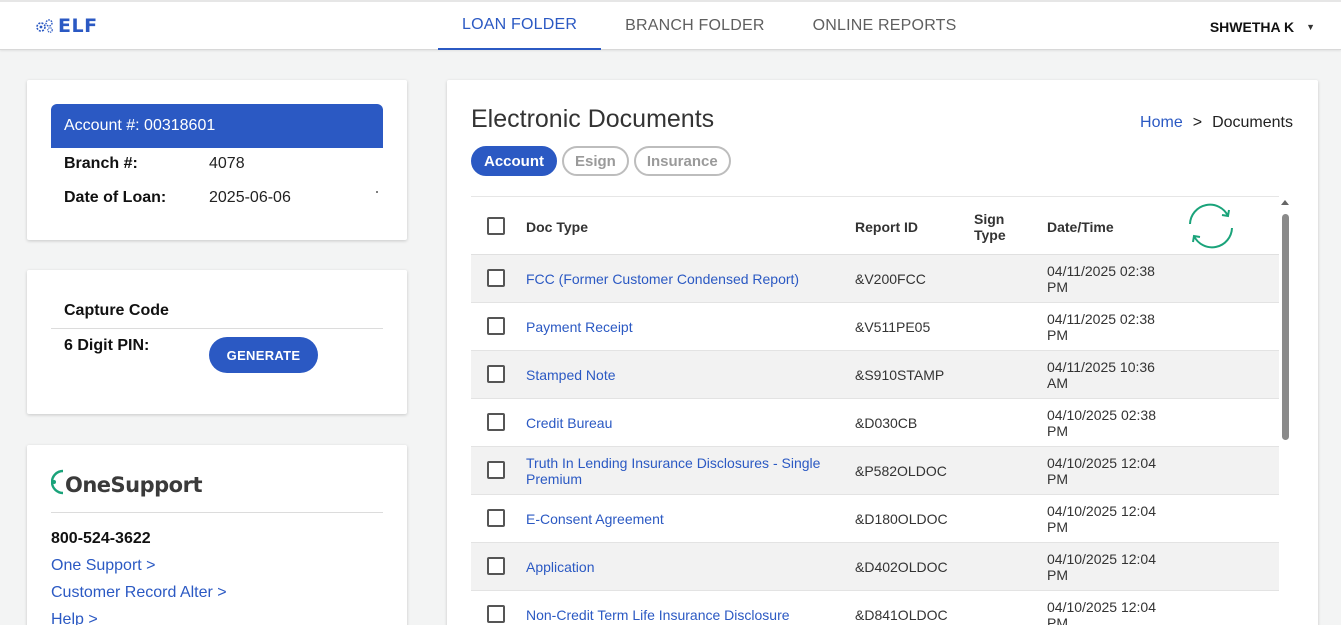  Describe the element at coordinates (217, 126) in the screenshot. I see `account-number-header: Account #: 00318601` at that location.